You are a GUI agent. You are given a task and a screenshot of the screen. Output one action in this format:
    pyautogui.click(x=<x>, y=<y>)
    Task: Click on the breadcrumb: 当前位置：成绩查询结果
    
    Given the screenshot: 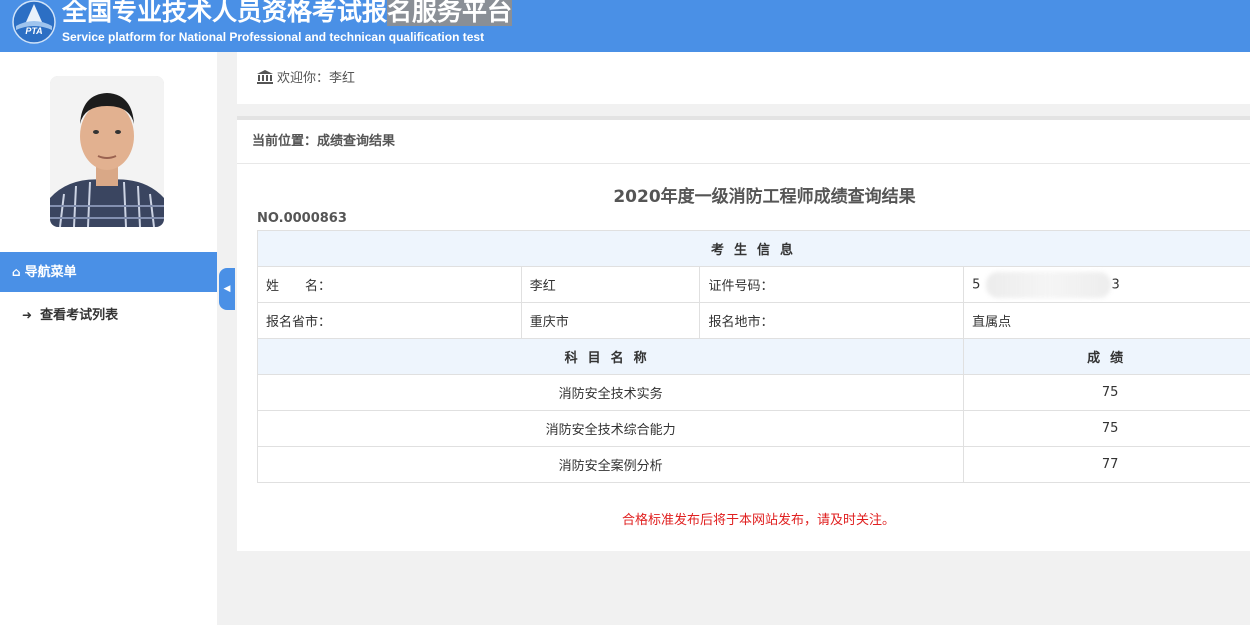 What is the action you would take?
    pyautogui.click(x=743, y=142)
    